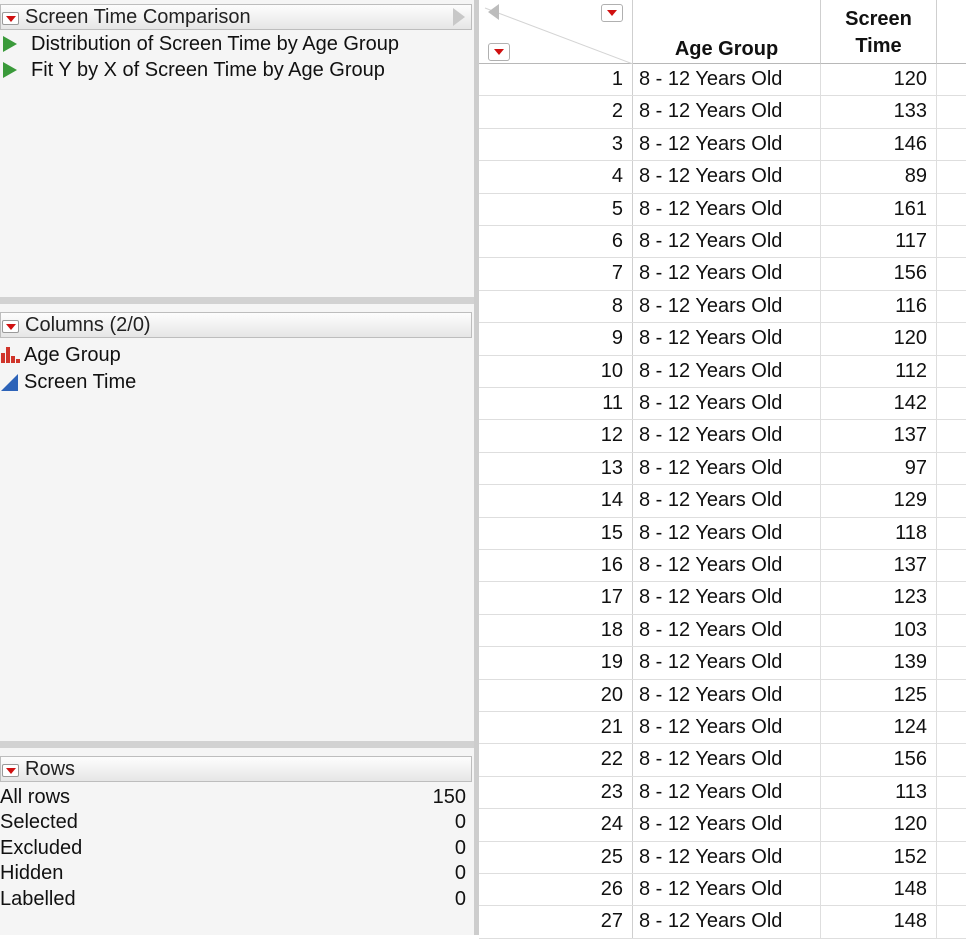 The image size is (966, 939). I want to click on cell-screen-time: 116, so click(879, 306).